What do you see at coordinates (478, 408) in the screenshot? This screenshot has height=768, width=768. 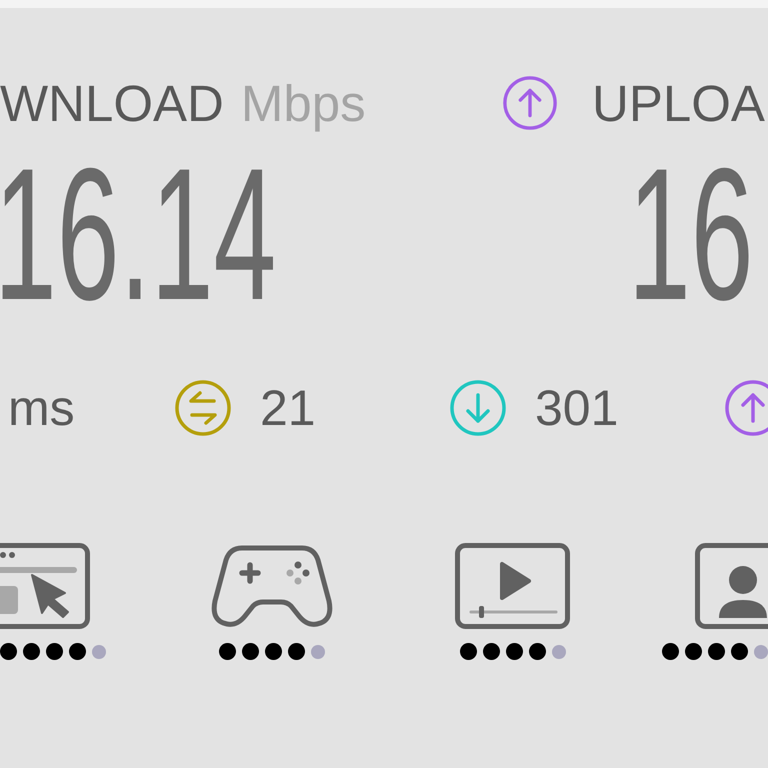 I see `arrow-down-circle-icon` at bounding box center [478, 408].